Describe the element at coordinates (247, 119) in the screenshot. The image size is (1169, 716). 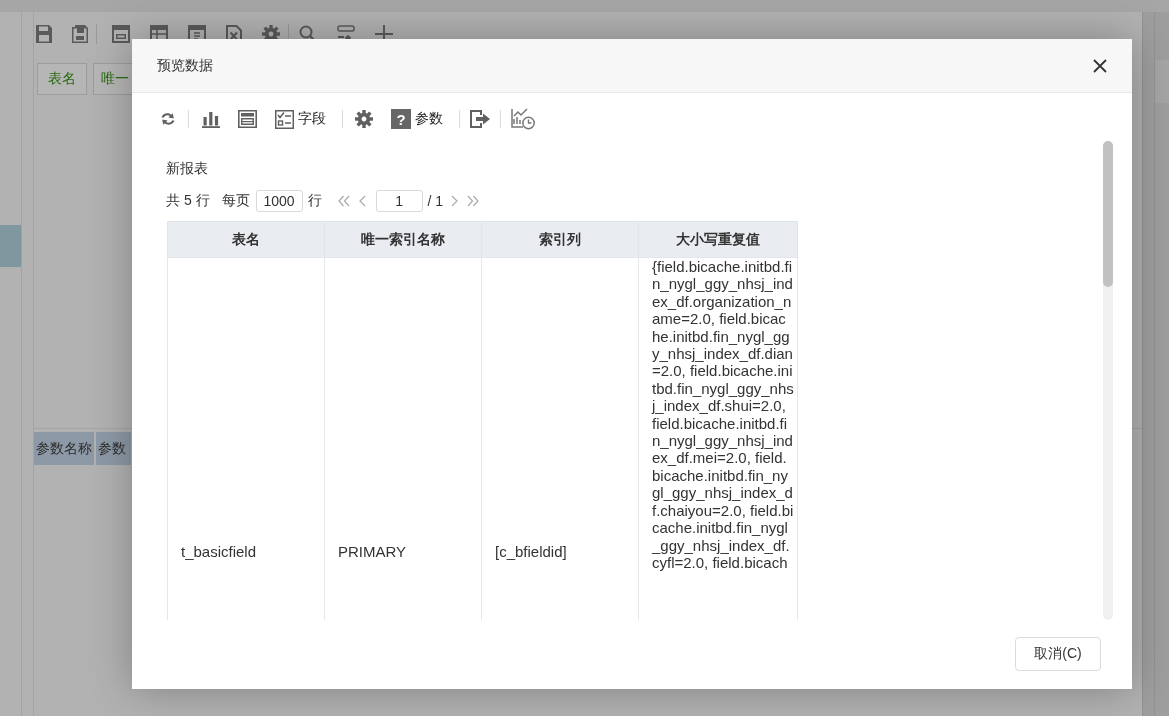
I see `layout-icon` at that location.